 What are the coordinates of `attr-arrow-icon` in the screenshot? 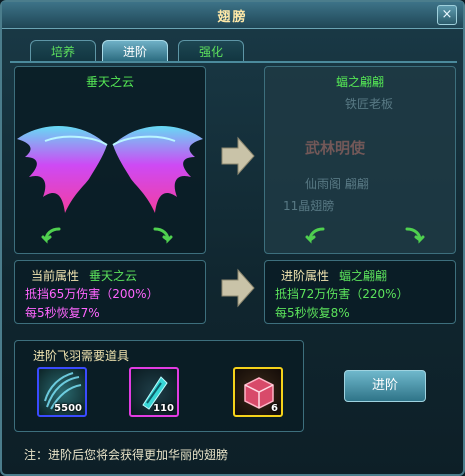 It's located at (238, 288).